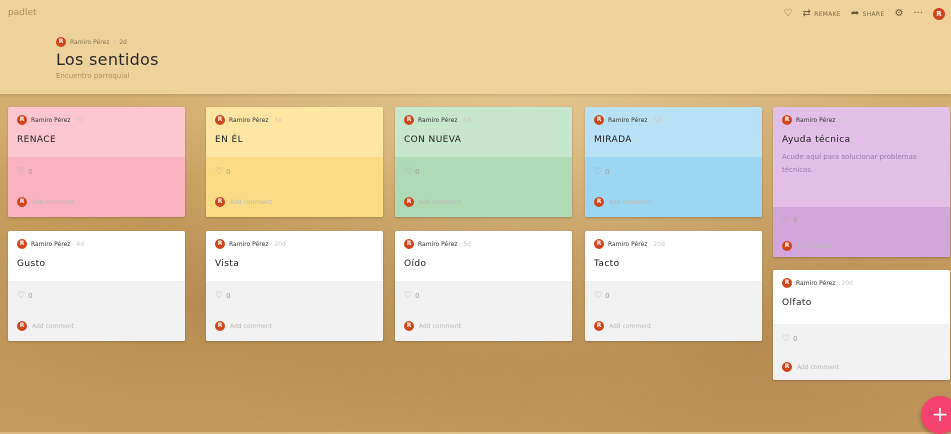 The width and height of the screenshot is (951, 434). I want to click on board-meta: R Ramiro Pérez · 2d, so click(91, 42).